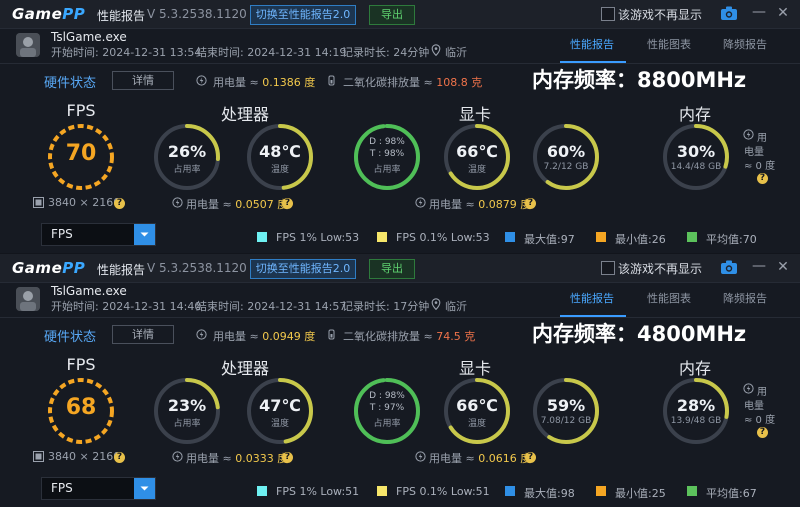 The image size is (800, 507). I want to click on cpu-power-value: 0.0333 度, so click(262, 458).